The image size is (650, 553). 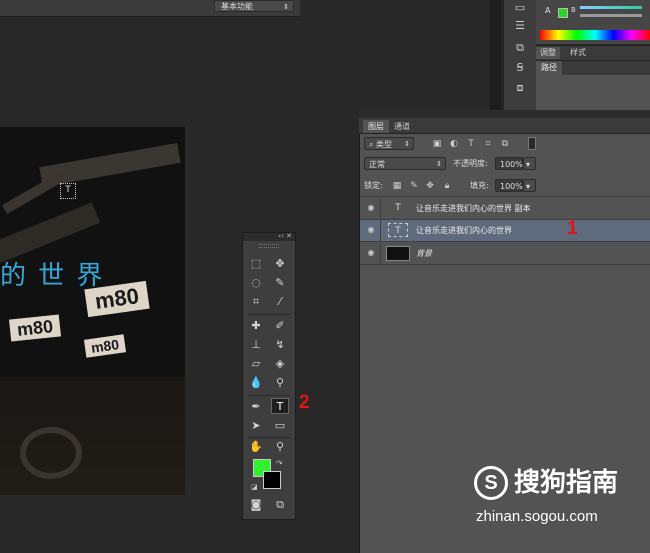 What do you see at coordinates (572, 228) in the screenshot?
I see `callout-number-1: 1` at bounding box center [572, 228].